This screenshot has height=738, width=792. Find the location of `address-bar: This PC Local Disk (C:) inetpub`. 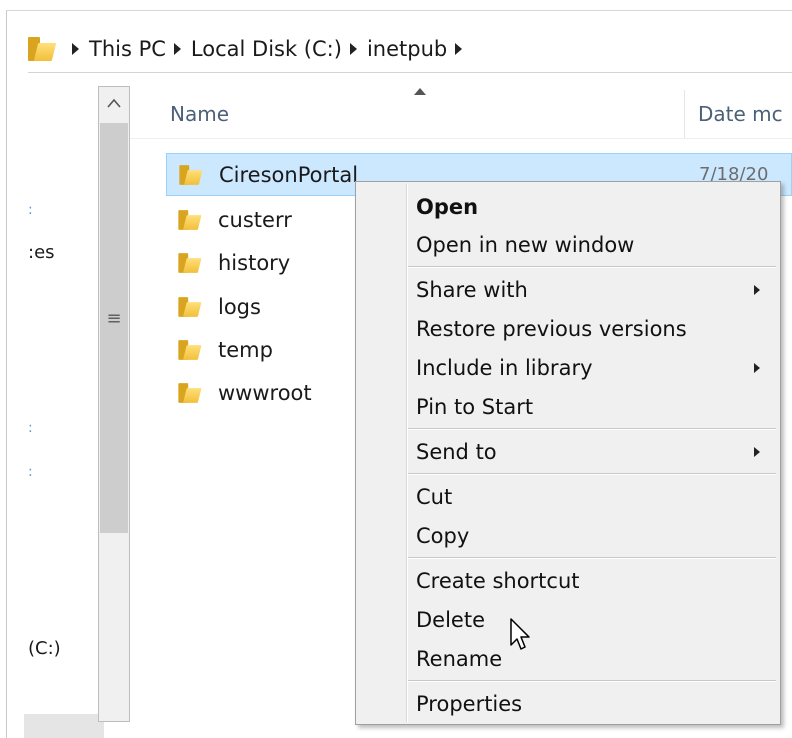

address-bar: This PC Local Disk (C:) inetpub is located at coordinates (410, 49).